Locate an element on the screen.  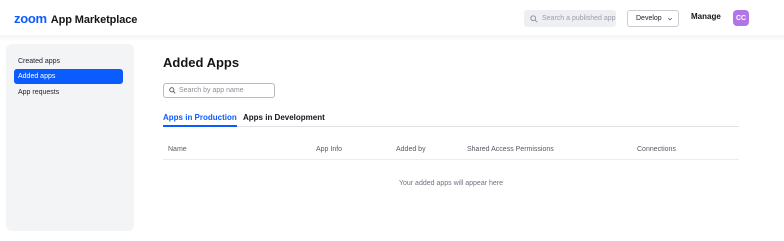
develop-label: Develop is located at coordinates (649, 18).